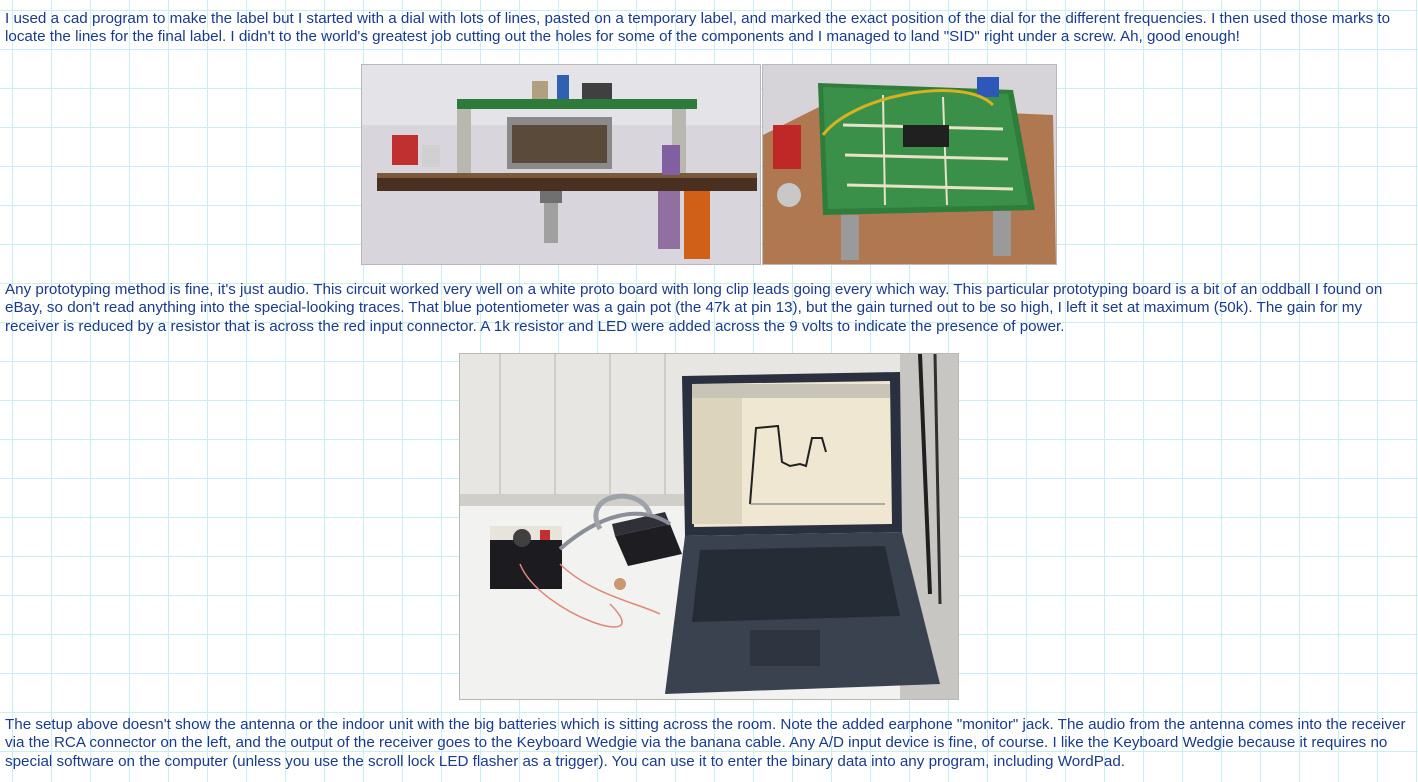 The height and width of the screenshot is (782, 1418). What do you see at coordinates (561, 164) in the screenshot?
I see `circuit-side-view-photo` at bounding box center [561, 164].